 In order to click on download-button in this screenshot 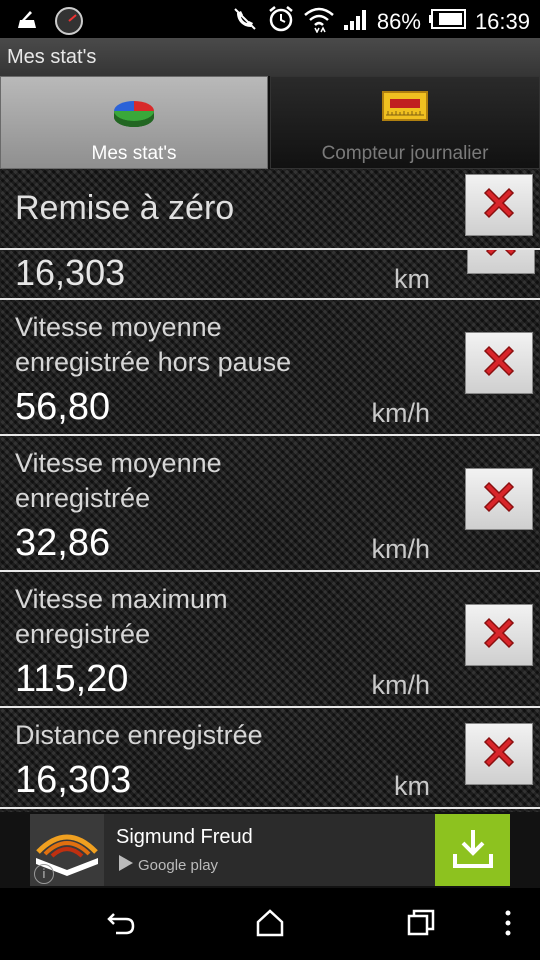, I will do `click(472, 850)`.